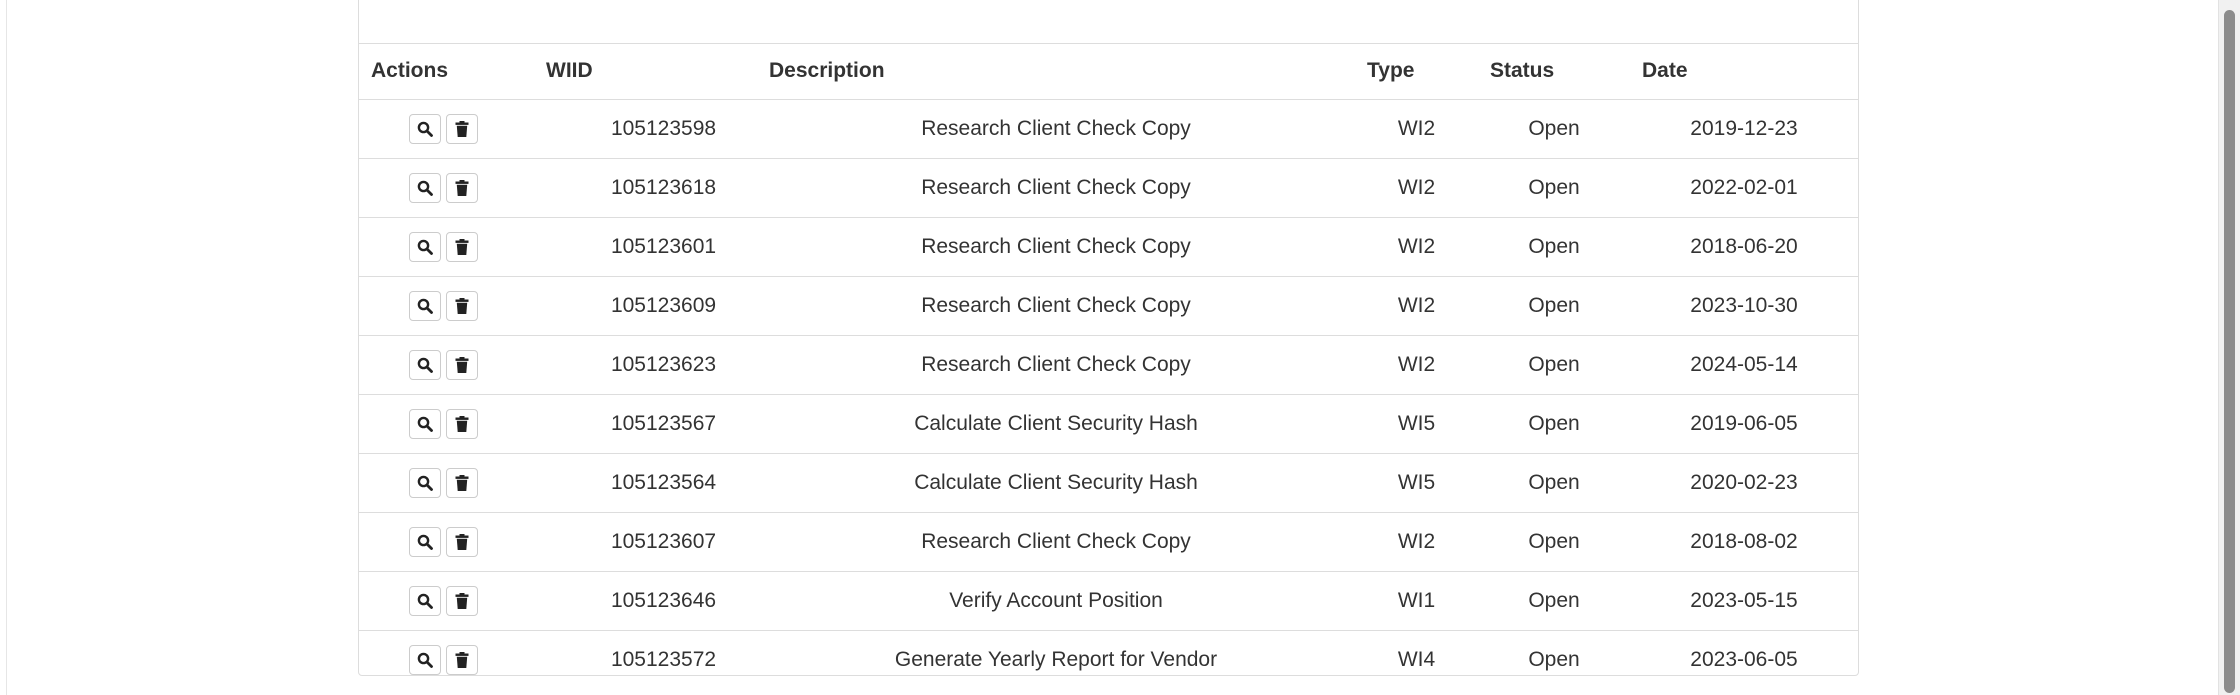 Image resolution: width=2240 pixels, height=695 pixels. What do you see at coordinates (663, 128) in the screenshot?
I see `cell-wiid: 105123598` at bounding box center [663, 128].